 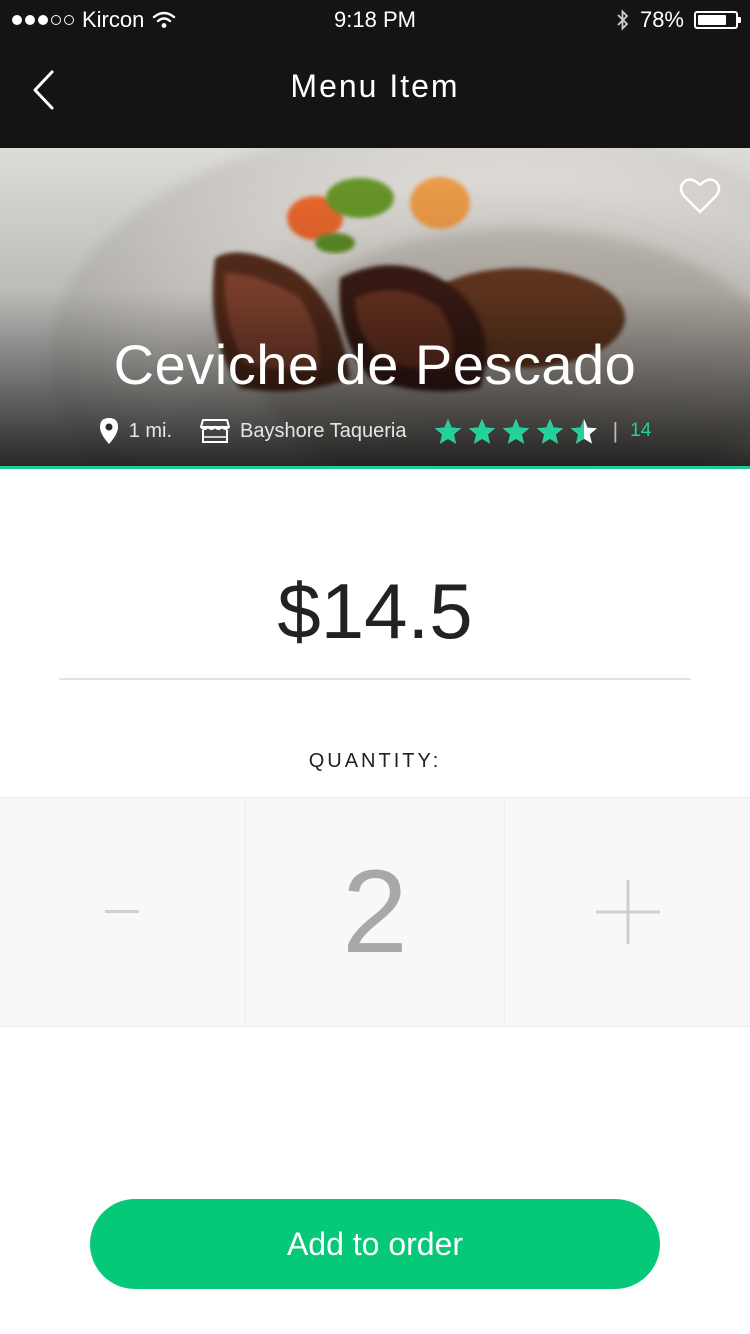 I want to click on favorite-button, so click(x=700, y=196).